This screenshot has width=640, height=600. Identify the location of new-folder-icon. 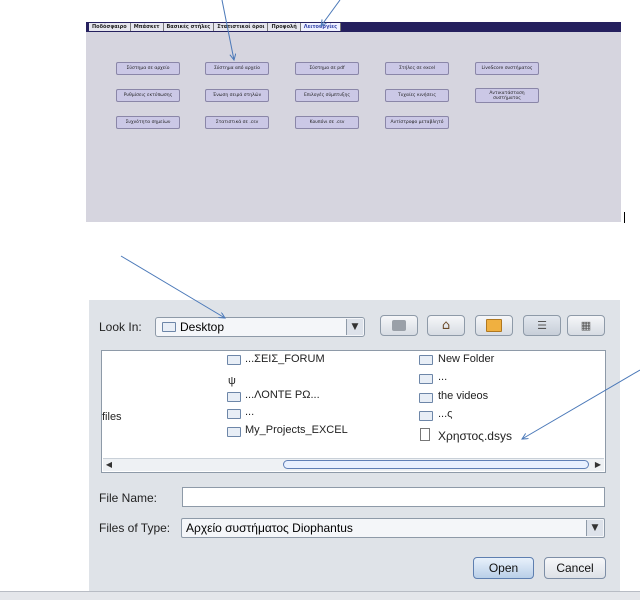
(494, 325).